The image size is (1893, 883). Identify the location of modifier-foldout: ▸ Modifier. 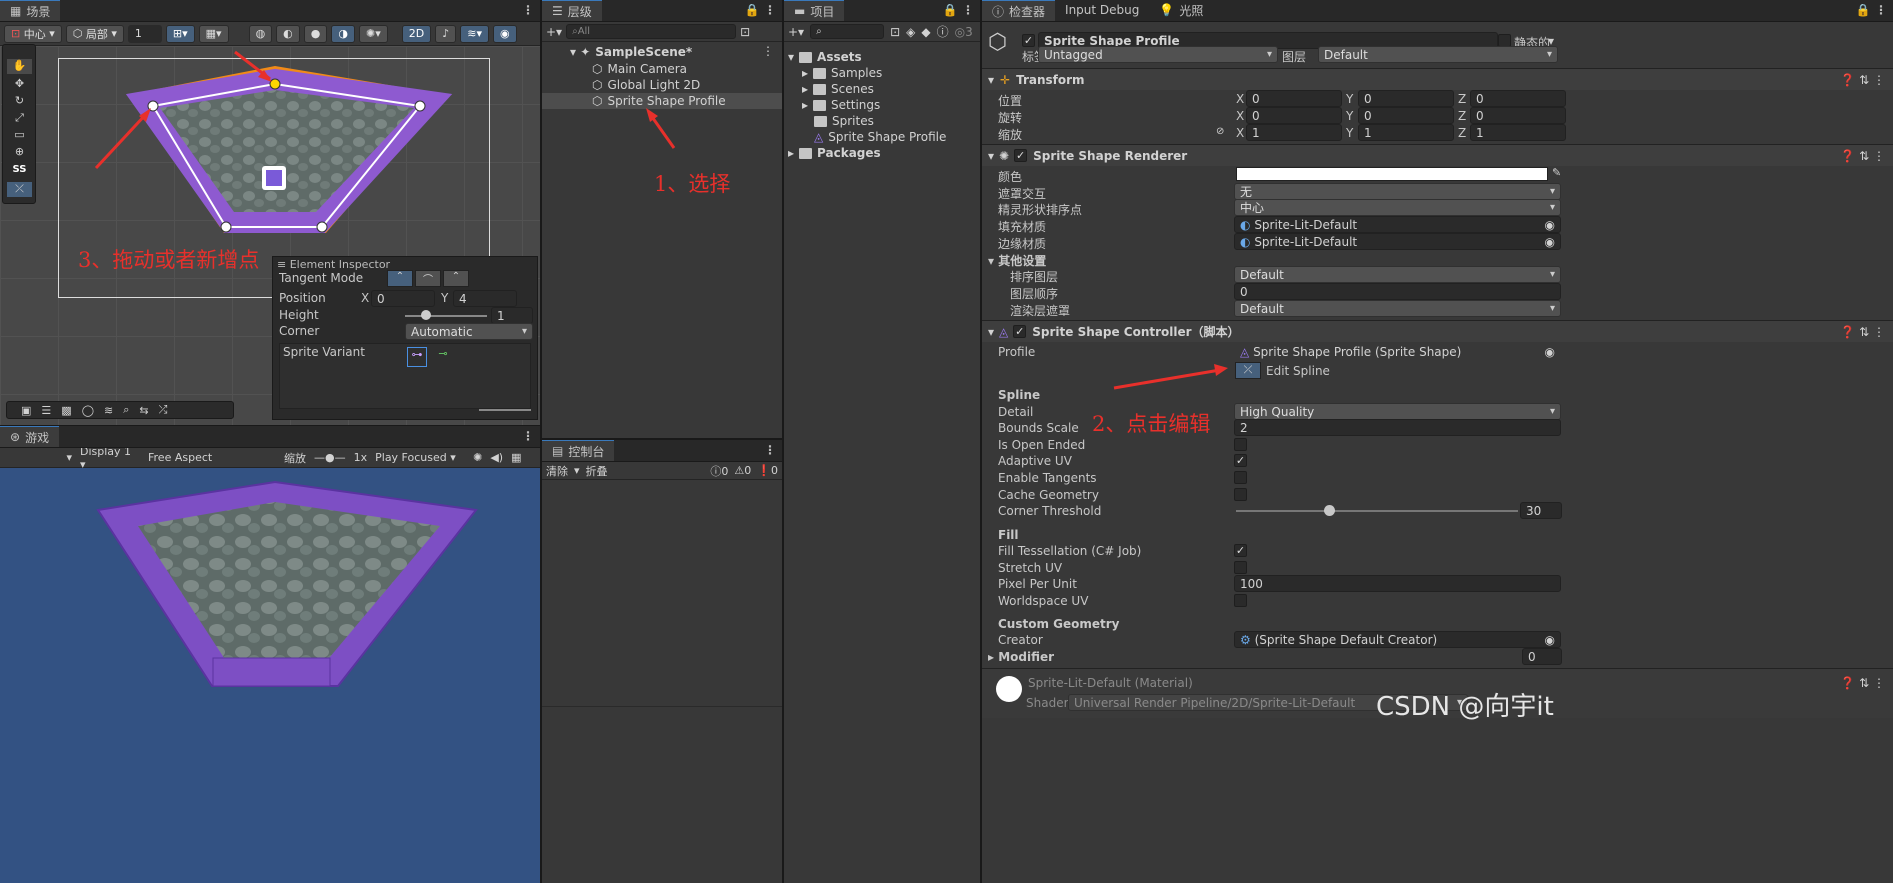
(1021, 657).